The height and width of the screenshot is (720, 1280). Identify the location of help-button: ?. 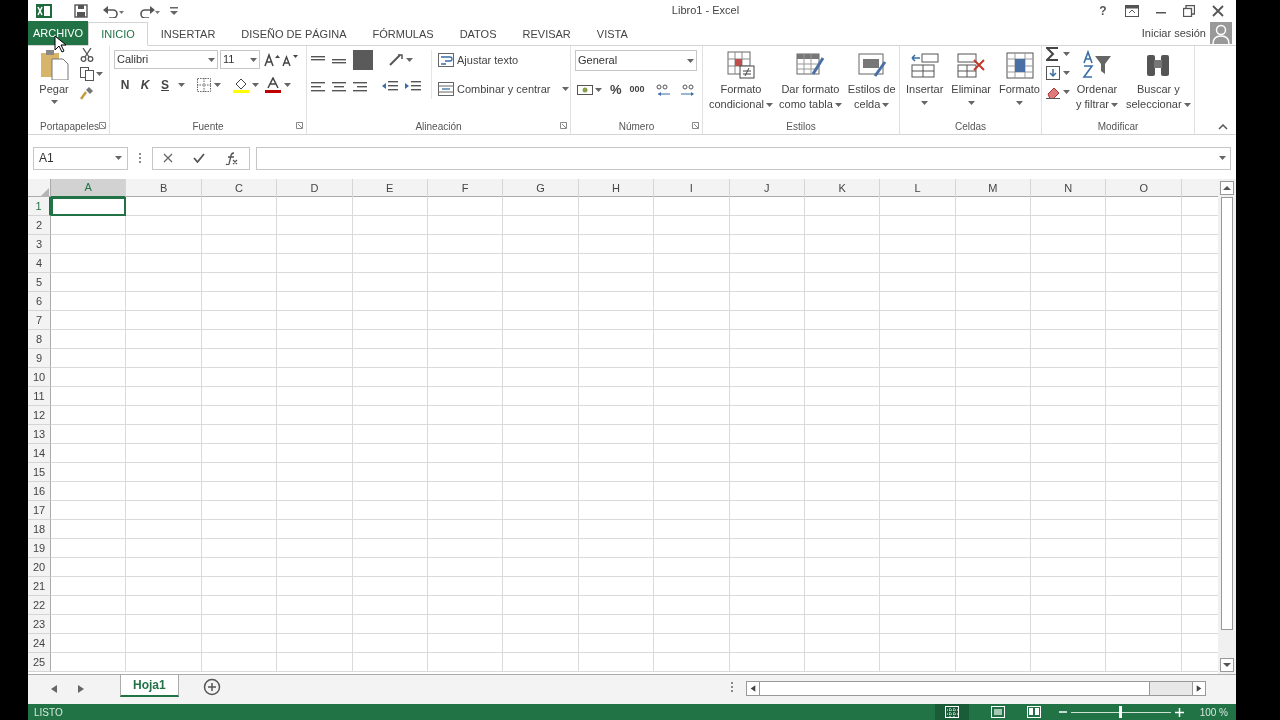
(1103, 10).